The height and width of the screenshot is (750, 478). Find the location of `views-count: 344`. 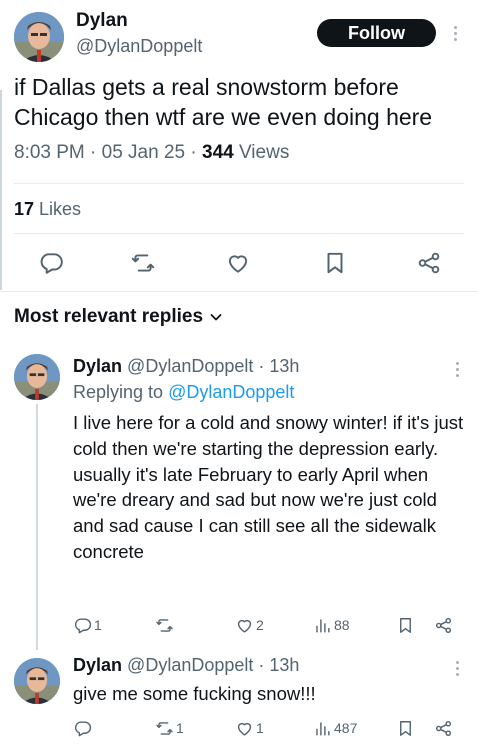

views-count: 344 is located at coordinates (218, 152).